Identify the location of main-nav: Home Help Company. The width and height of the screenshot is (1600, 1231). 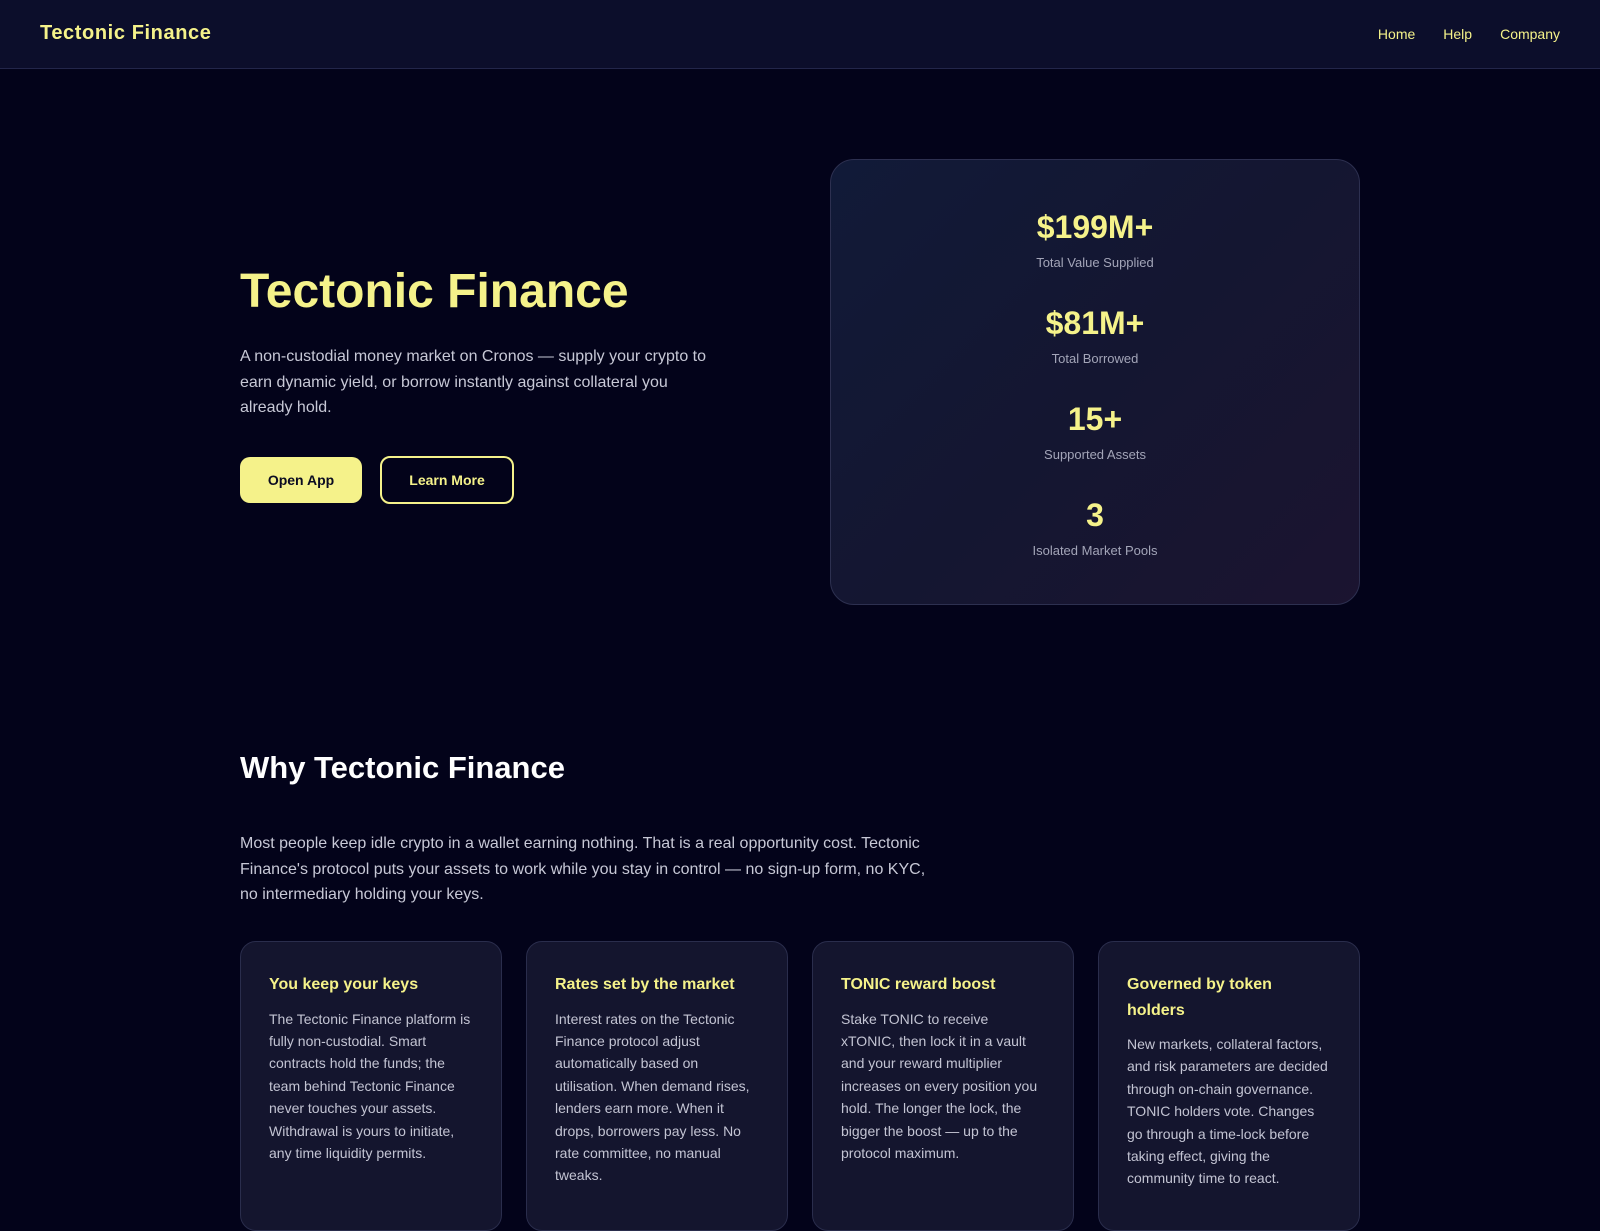
(1469, 34).